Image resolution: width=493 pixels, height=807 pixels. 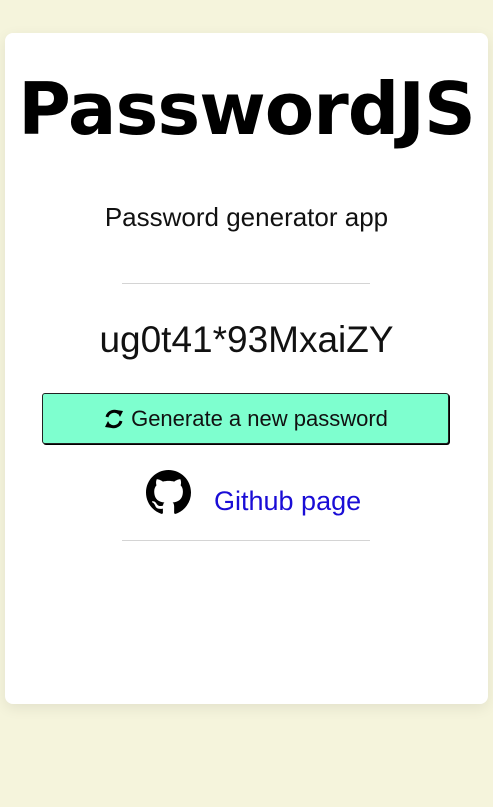 I want to click on generate-password-label: Generate a new password, so click(x=259, y=418).